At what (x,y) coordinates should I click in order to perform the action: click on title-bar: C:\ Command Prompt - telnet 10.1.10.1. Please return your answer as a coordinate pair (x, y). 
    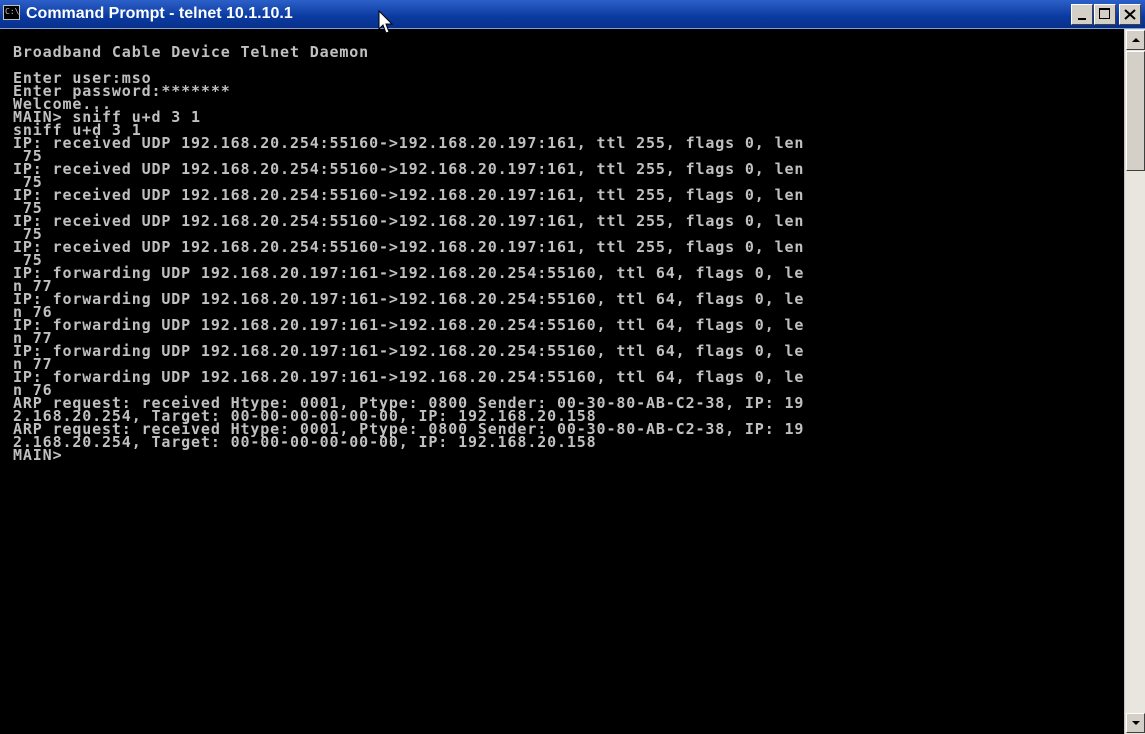
    Looking at the image, I should click on (572, 14).